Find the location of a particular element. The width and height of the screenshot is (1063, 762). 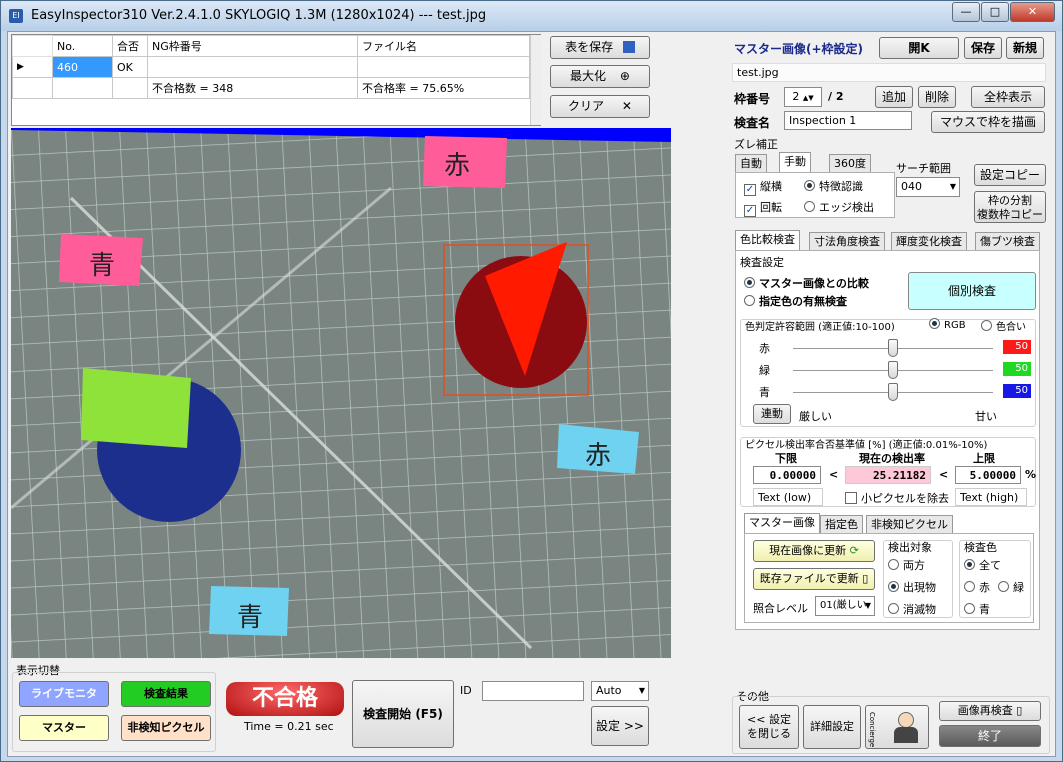

maximize-table-button: 最大化 ⊕ is located at coordinates (600, 76).